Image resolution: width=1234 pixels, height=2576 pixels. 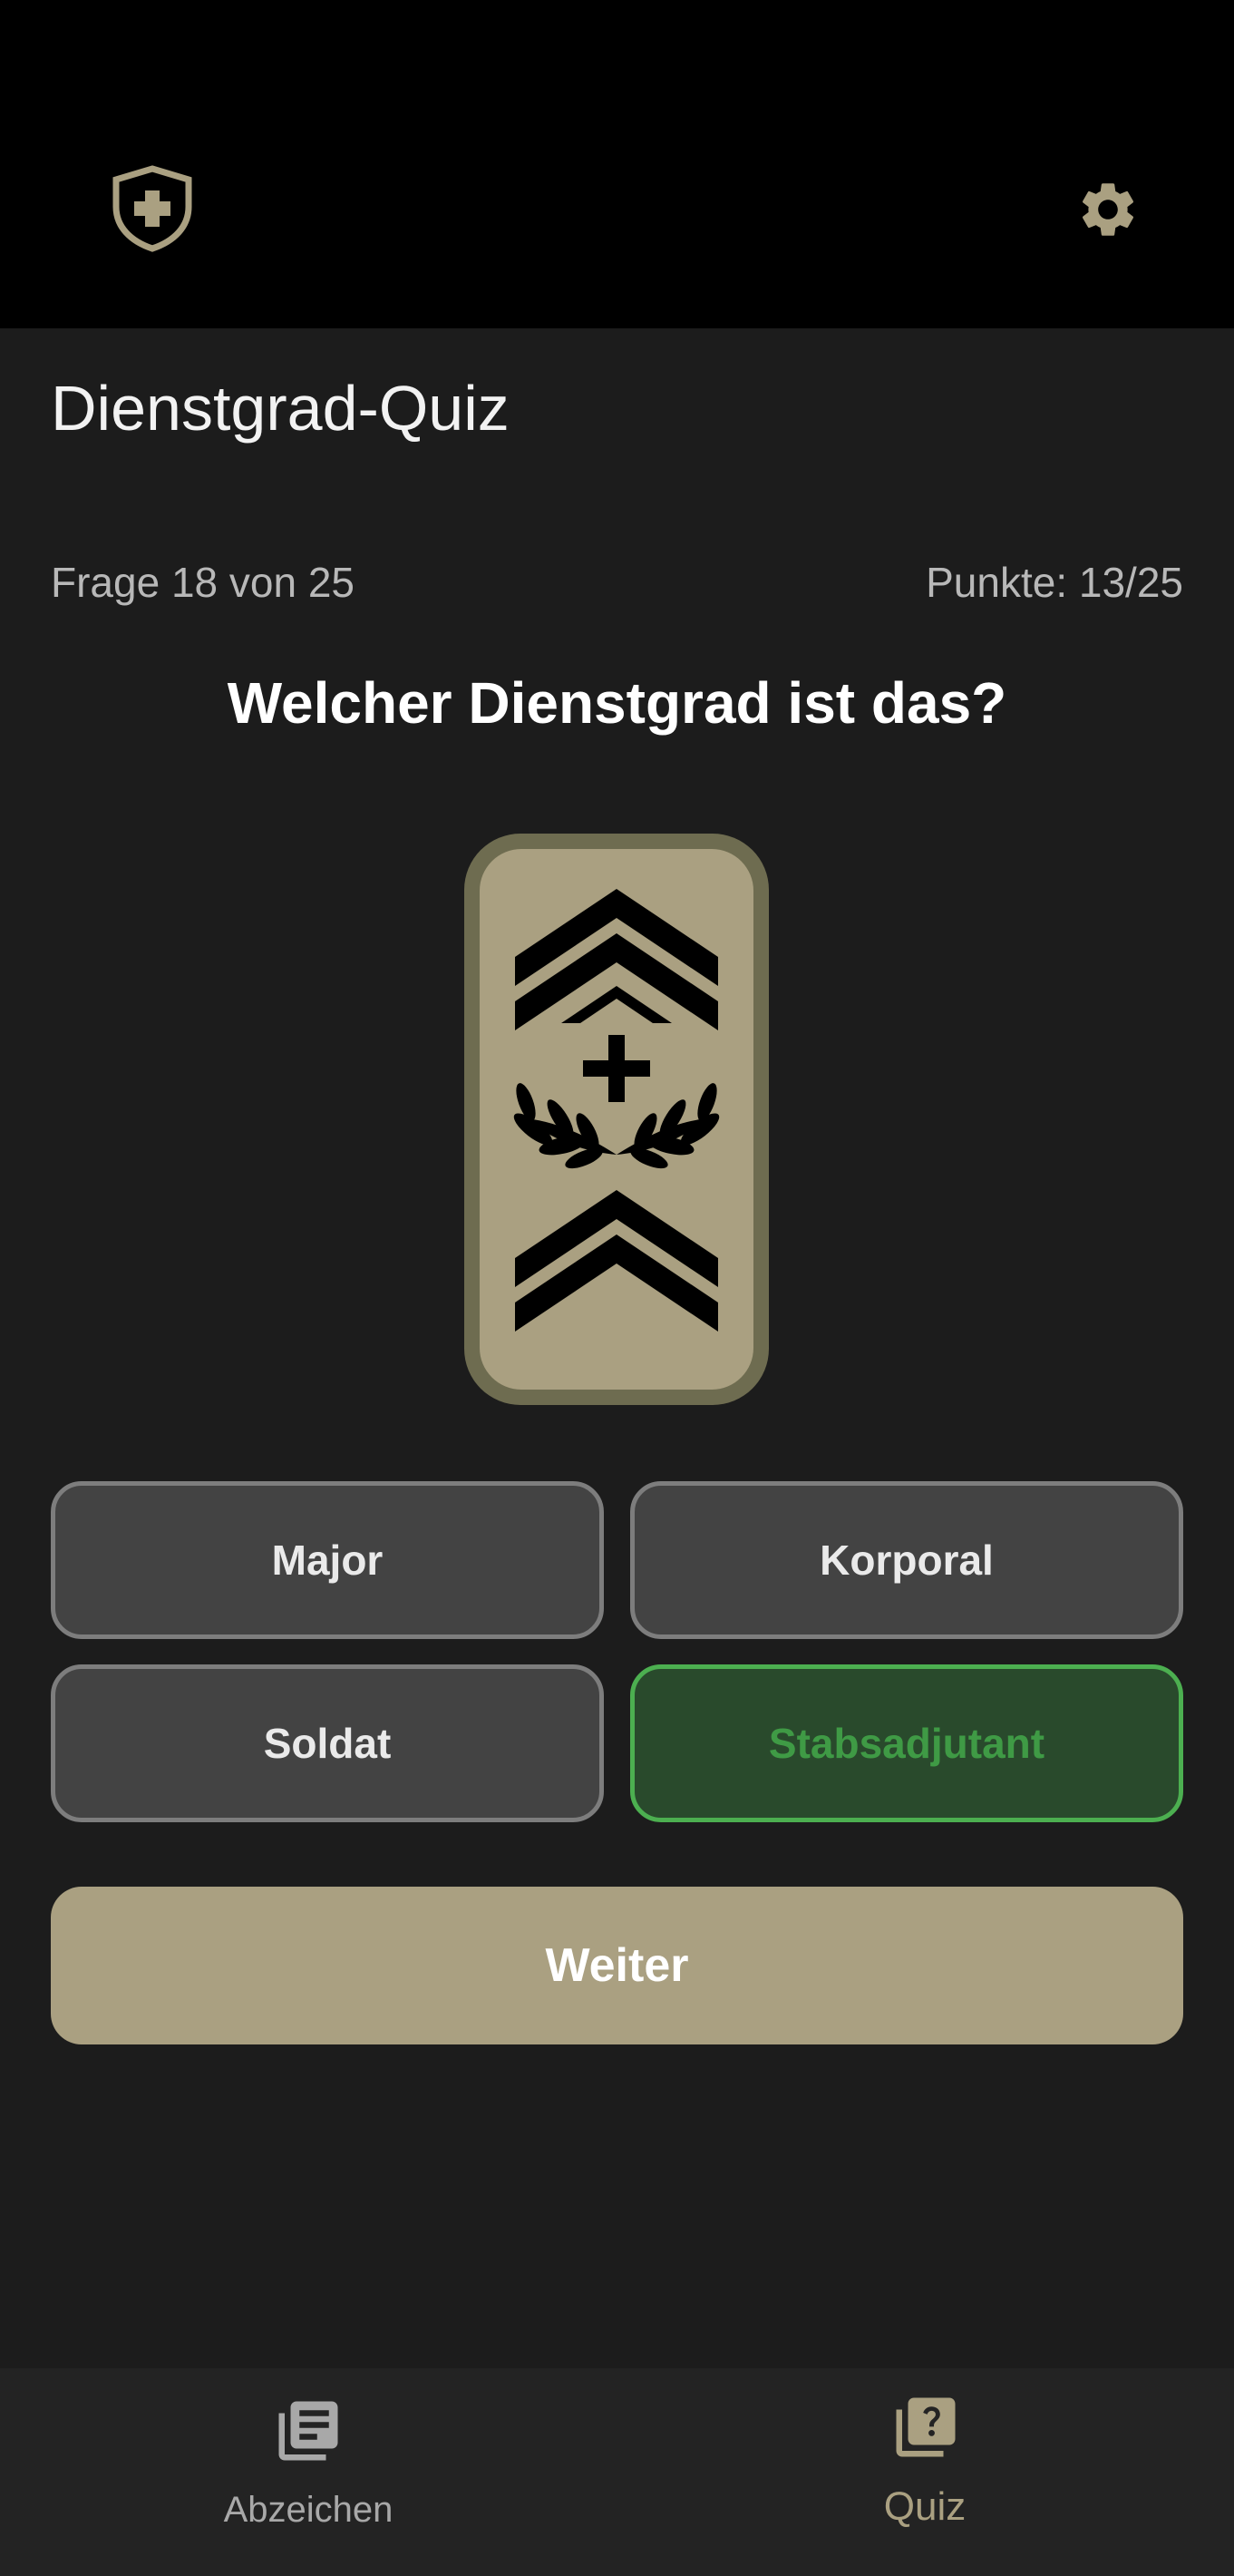 I want to click on nav-label-abzeichen: Abzeichen, so click(x=308, y=2510).